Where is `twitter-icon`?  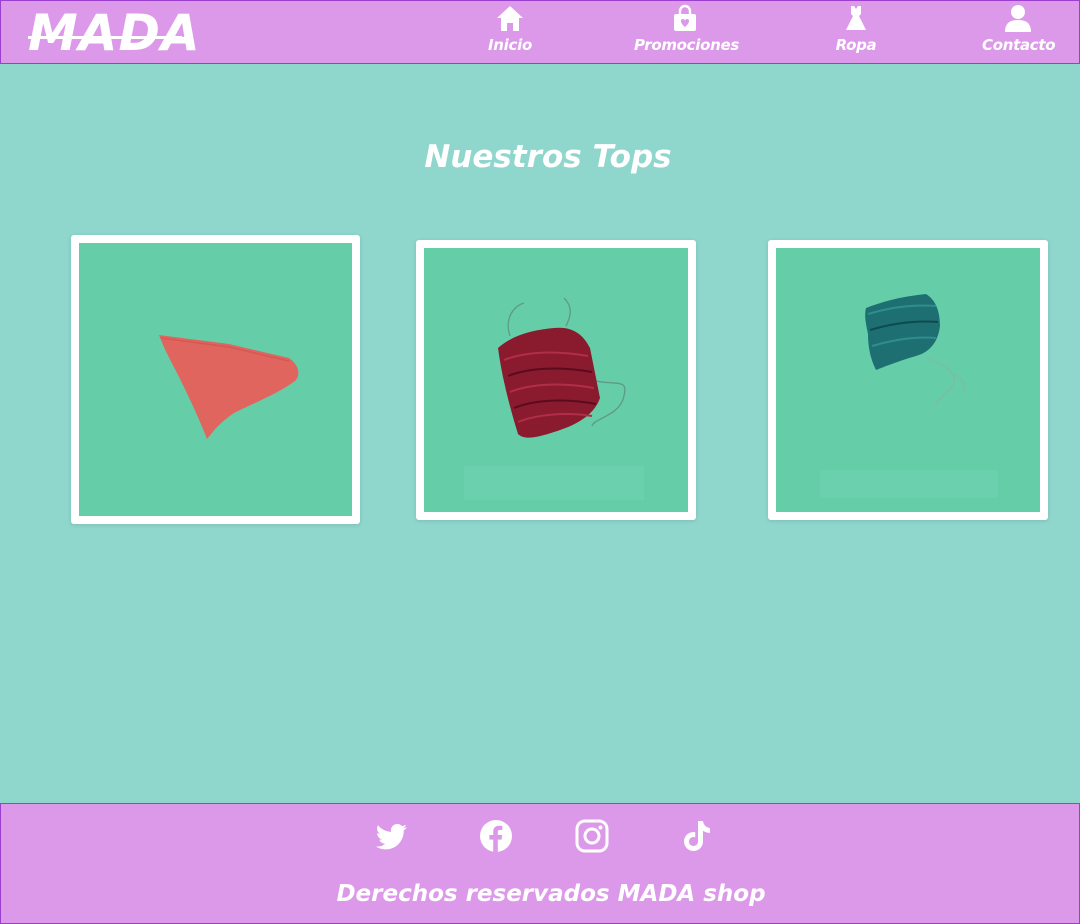
twitter-icon is located at coordinates (392, 836).